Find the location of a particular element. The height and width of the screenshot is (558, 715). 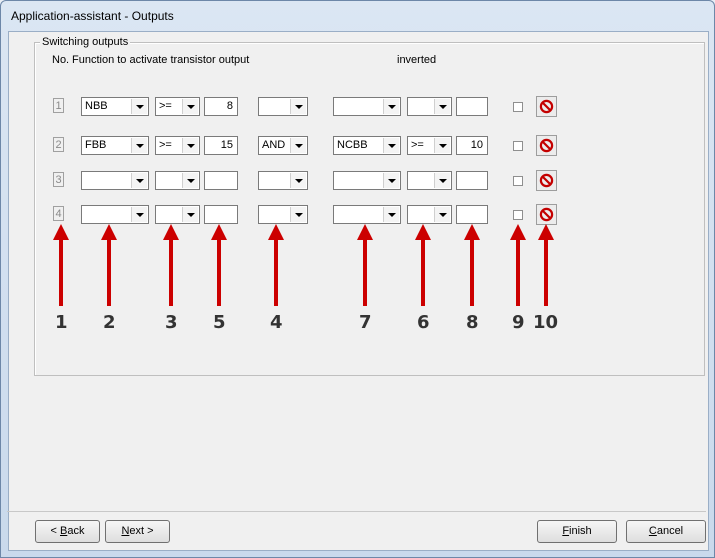

row3-inverted-checkbox is located at coordinates (518, 181).